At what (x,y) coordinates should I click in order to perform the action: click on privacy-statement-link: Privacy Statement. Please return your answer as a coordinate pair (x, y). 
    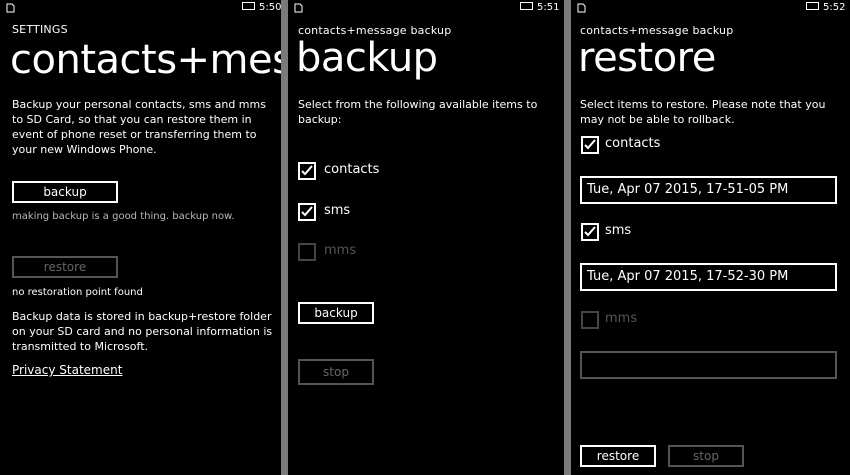
    Looking at the image, I should click on (67, 370).